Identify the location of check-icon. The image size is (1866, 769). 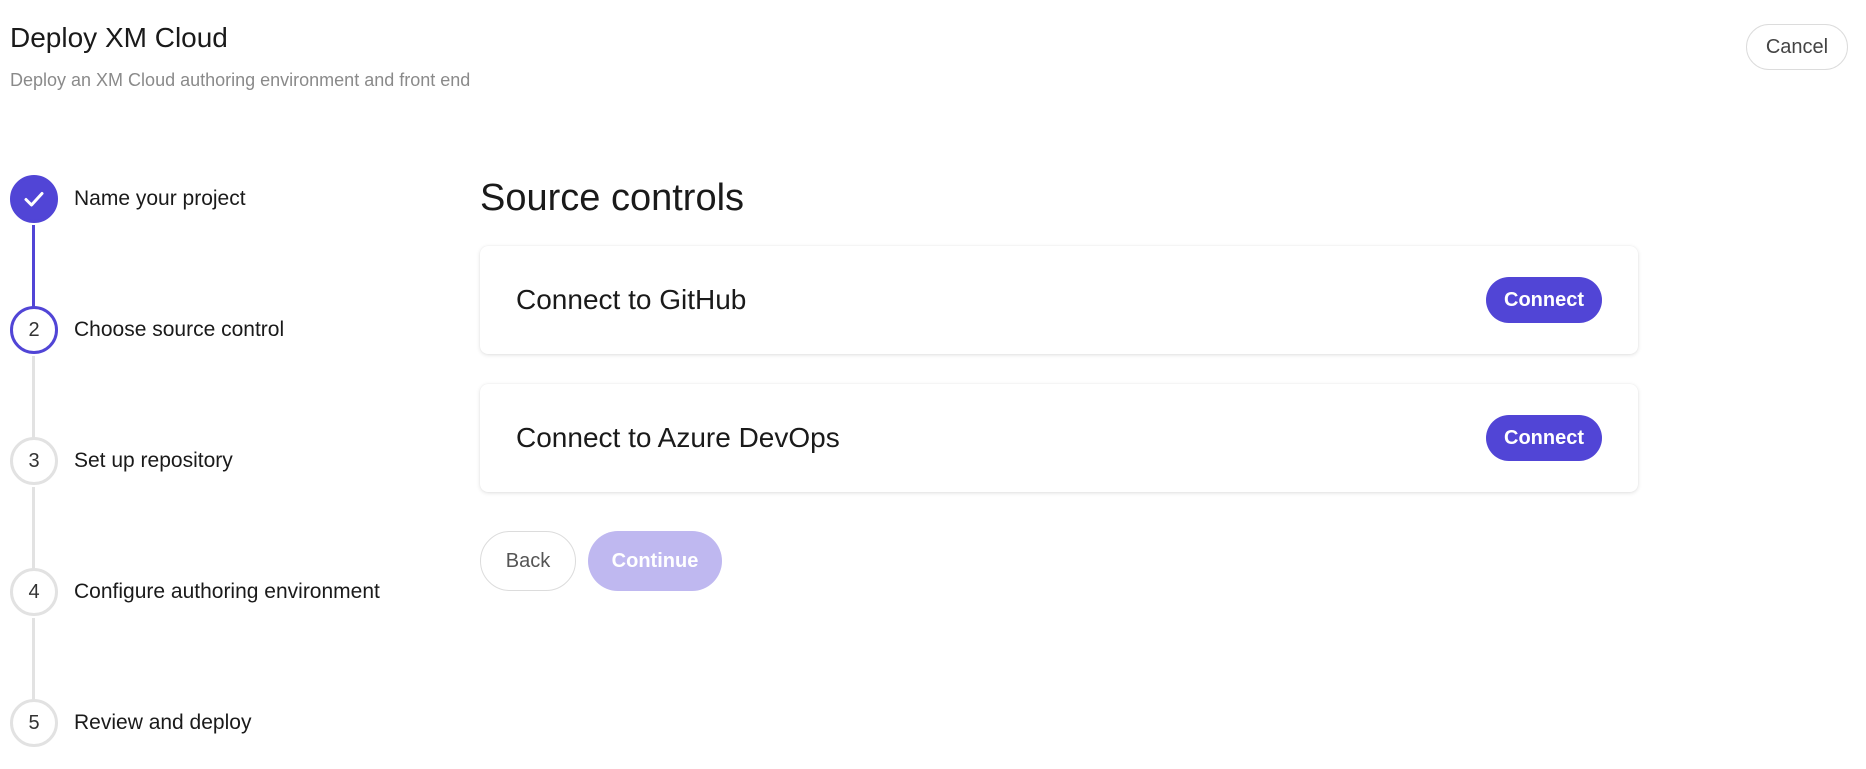
(34, 199).